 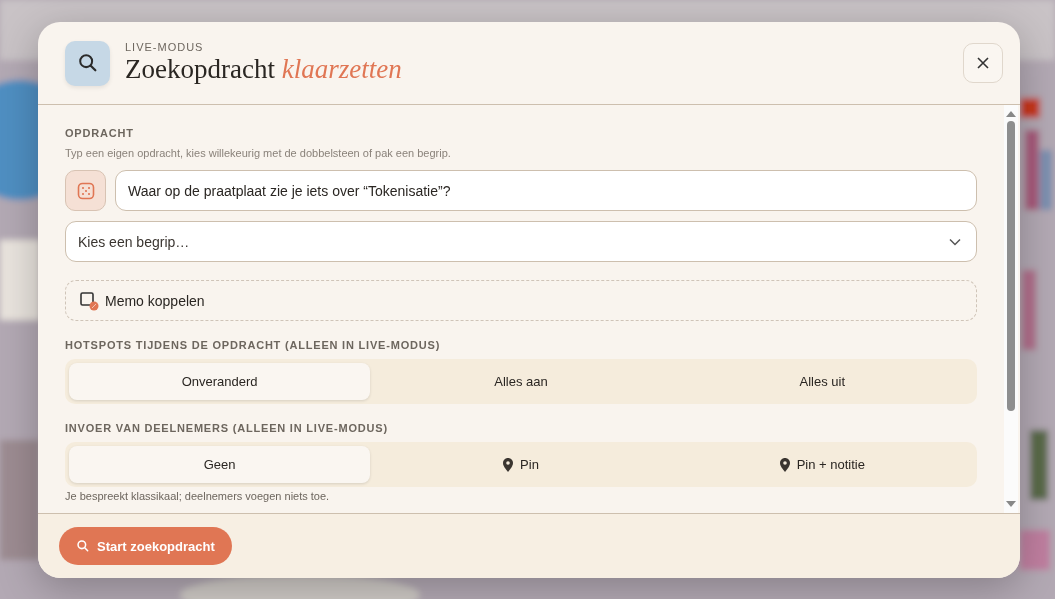 I want to click on scrollbar, so click(x=1011, y=309).